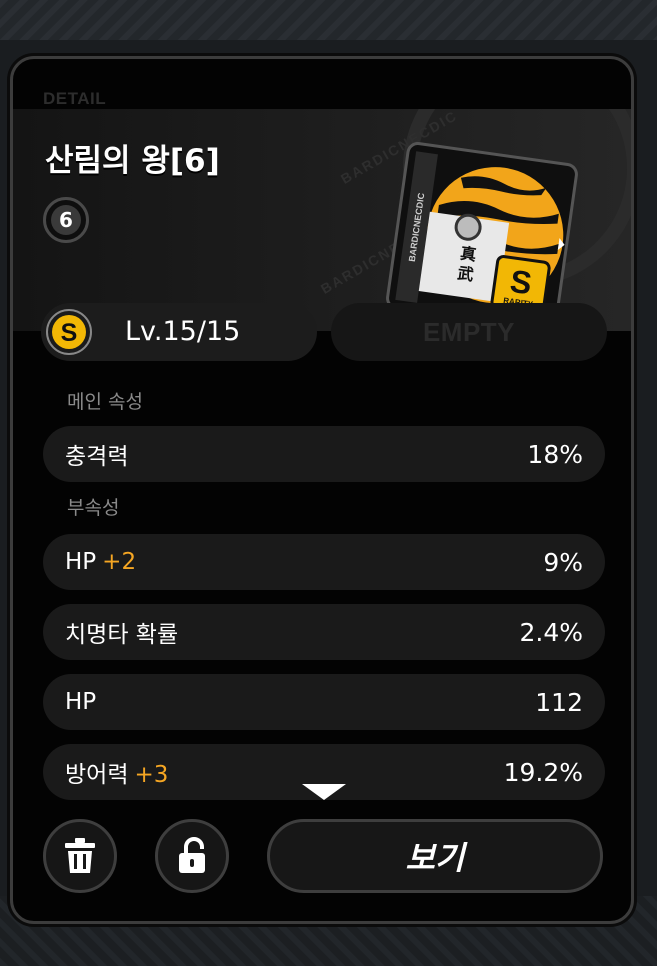 This screenshot has height=966, width=657. What do you see at coordinates (324, 792) in the screenshot?
I see `scroll-down-arrow-icon` at bounding box center [324, 792].